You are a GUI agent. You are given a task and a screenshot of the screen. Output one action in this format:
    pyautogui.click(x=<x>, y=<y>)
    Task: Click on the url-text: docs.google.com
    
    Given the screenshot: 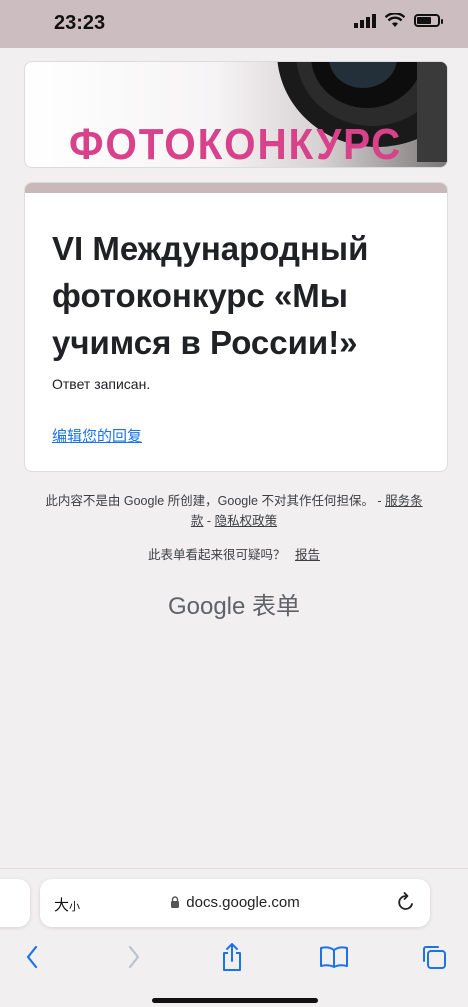 What is the action you would take?
    pyautogui.click(x=243, y=902)
    